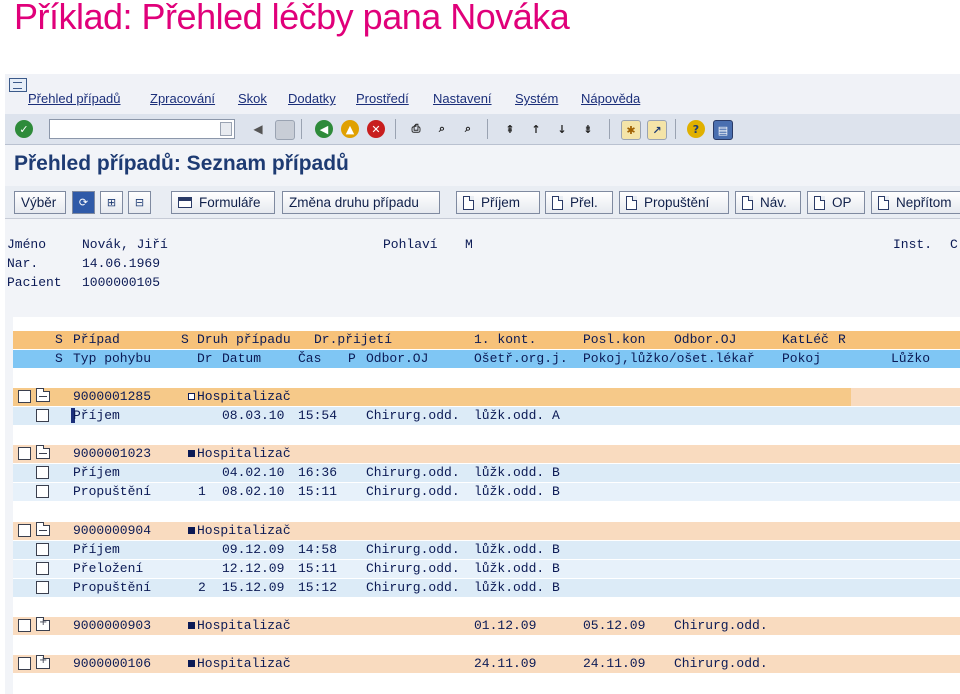 This screenshot has height=694, width=960. I want to click on col-header: Typ pohybu, so click(112, 358).